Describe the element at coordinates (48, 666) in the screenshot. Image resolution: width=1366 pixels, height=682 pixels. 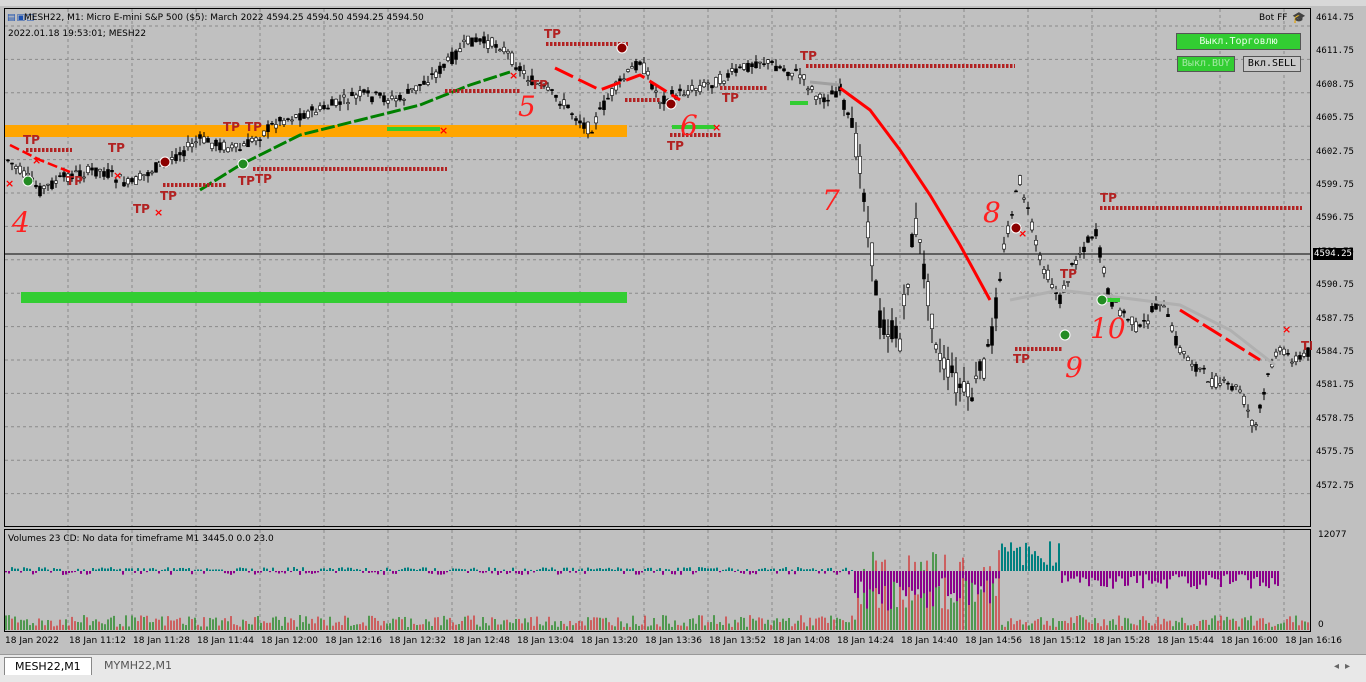
I see `tab-mesh22: MESH22,M1` at that location.